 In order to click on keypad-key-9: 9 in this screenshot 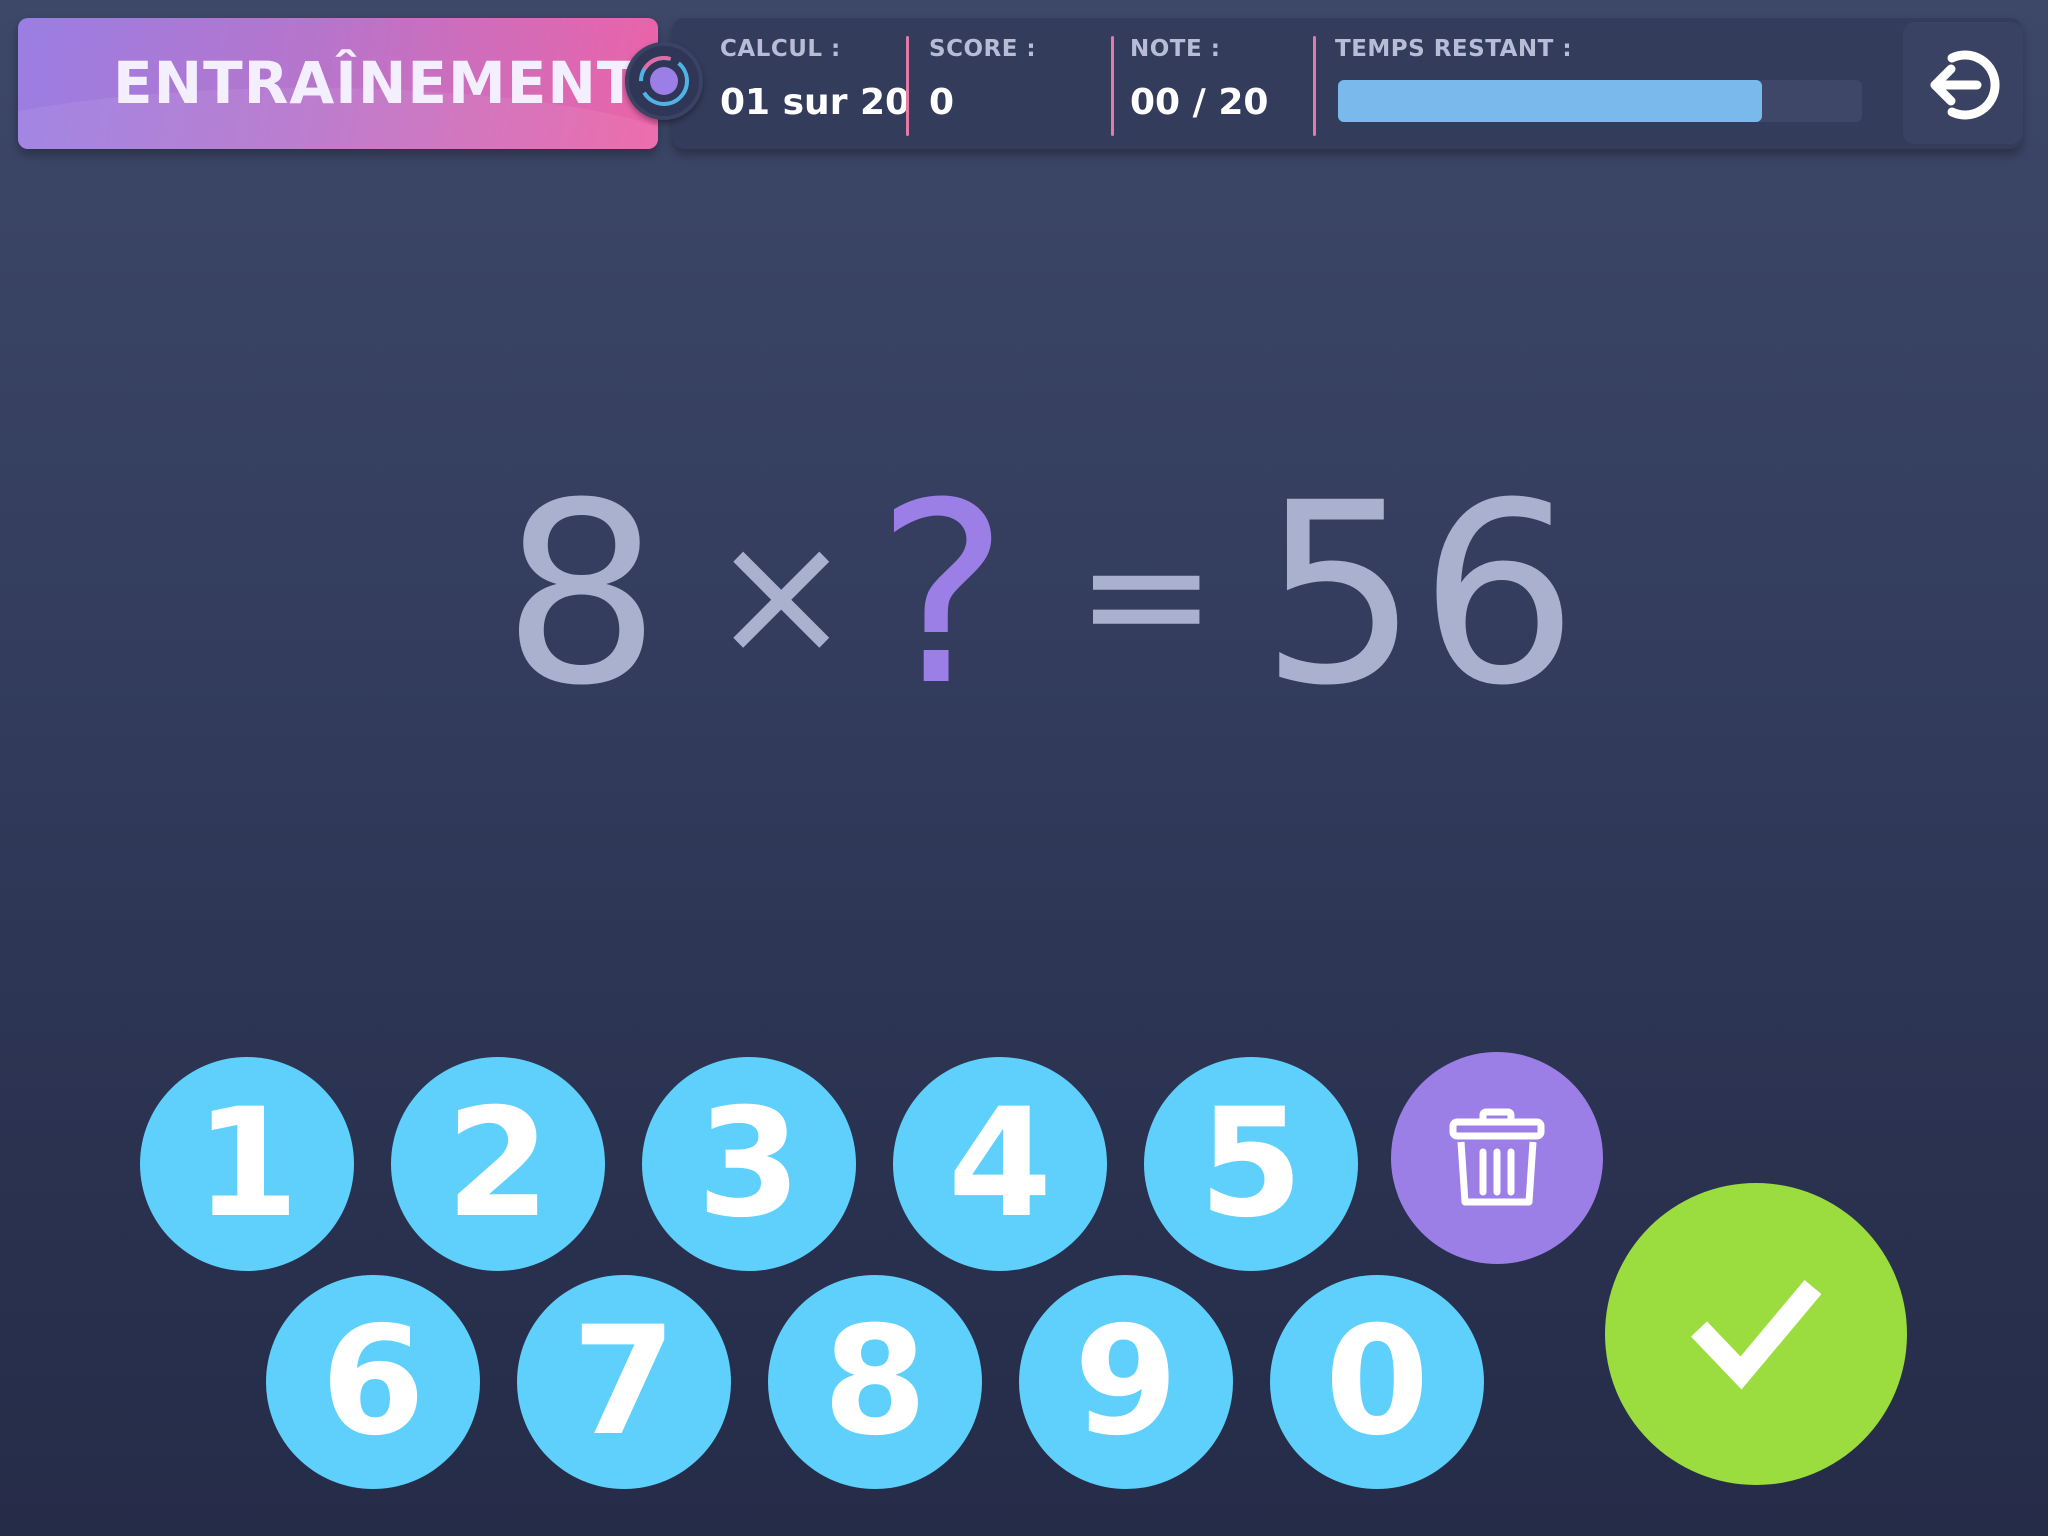, I will do `click(1126, 1382)`.